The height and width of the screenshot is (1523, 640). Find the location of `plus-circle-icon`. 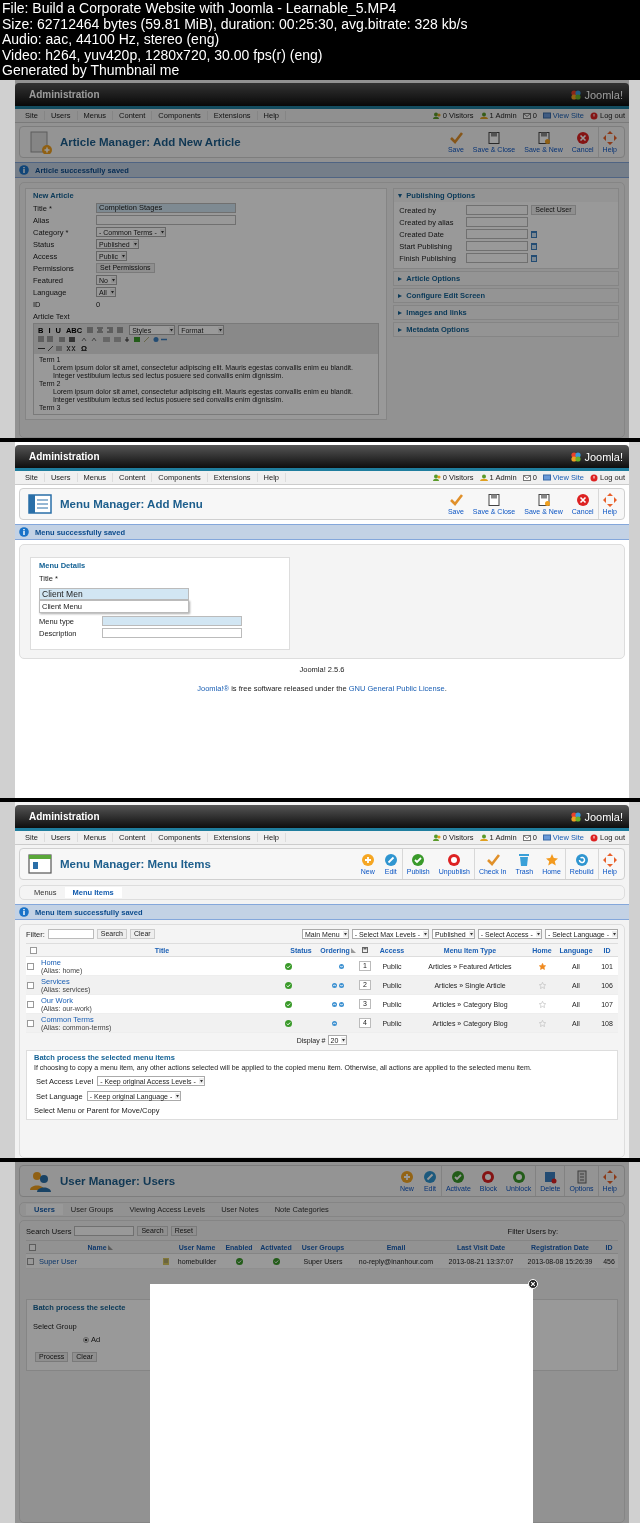

plus-circle-icon is located at coordinates (367, 860).